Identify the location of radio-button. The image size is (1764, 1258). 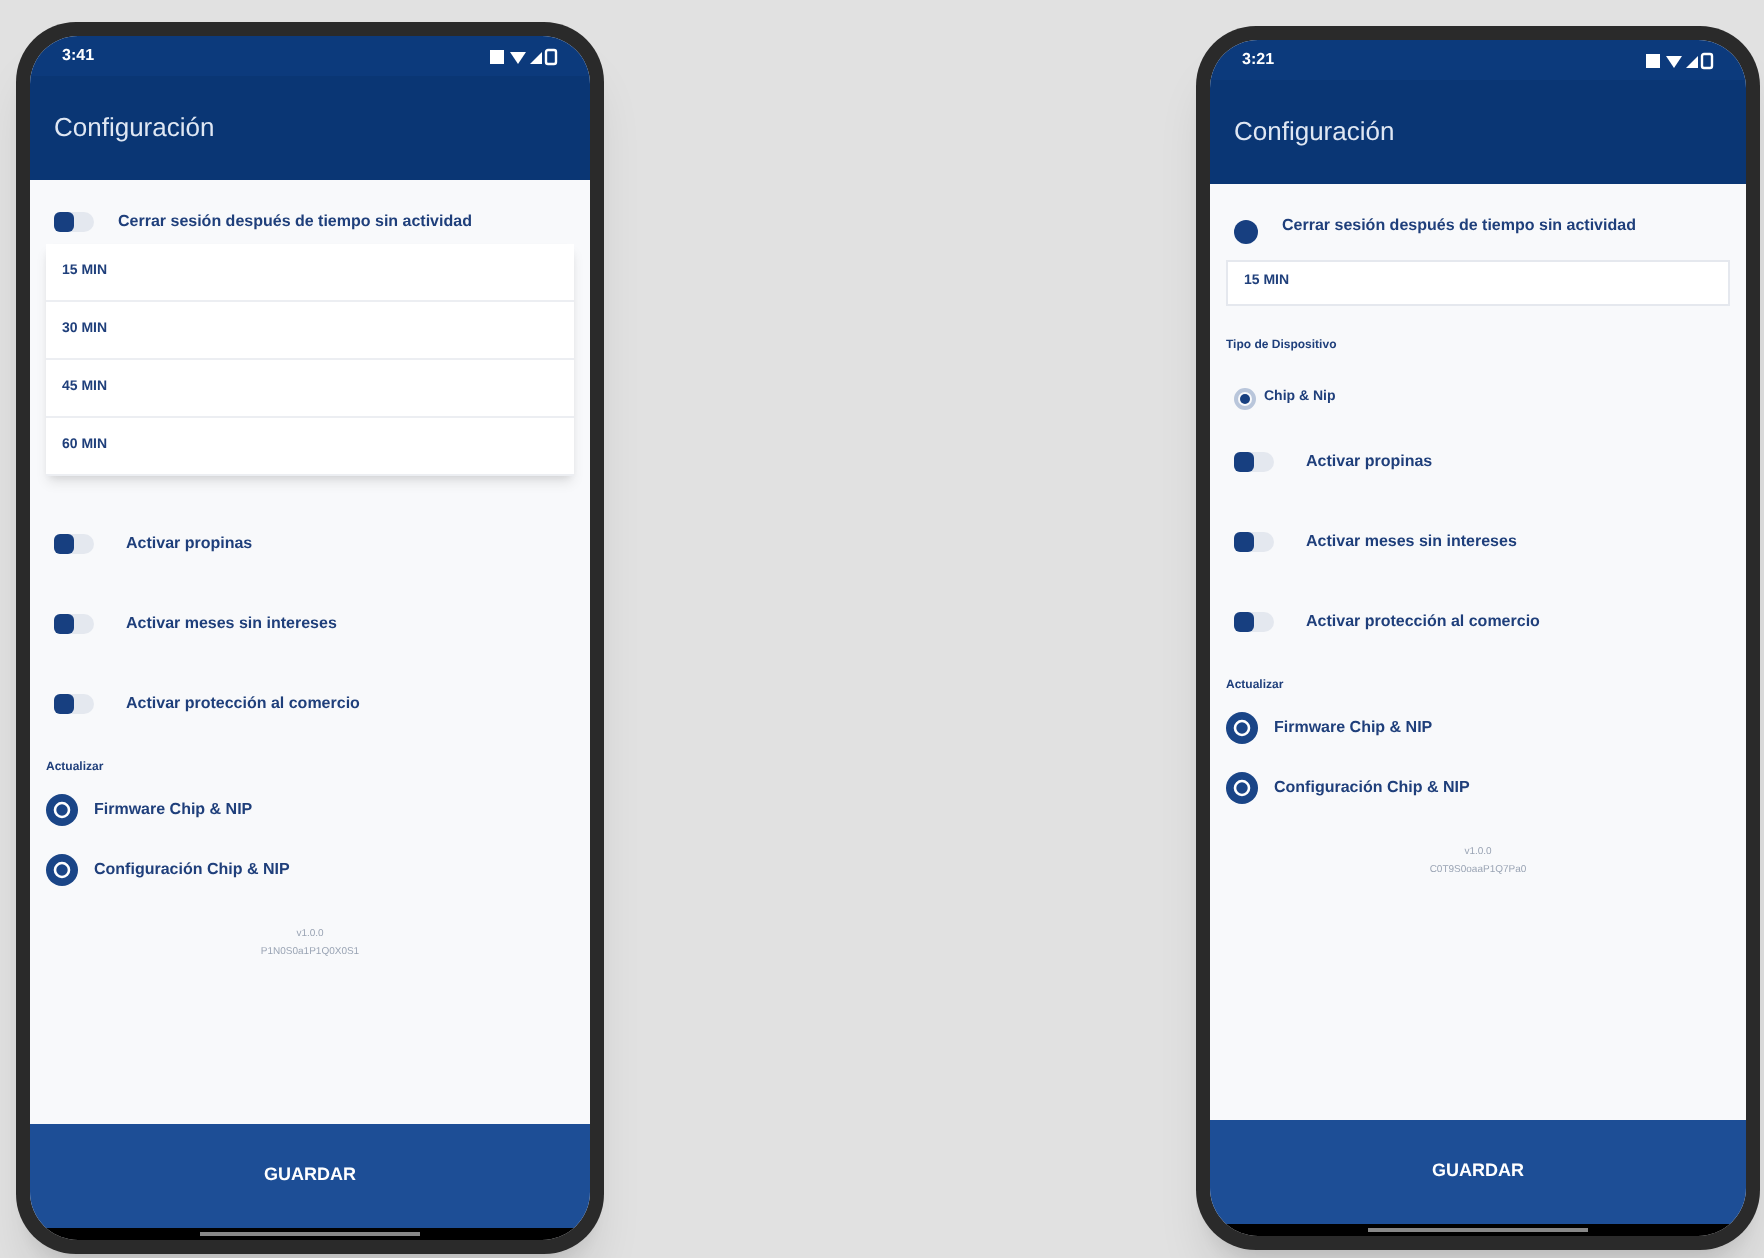
(1245, 399).